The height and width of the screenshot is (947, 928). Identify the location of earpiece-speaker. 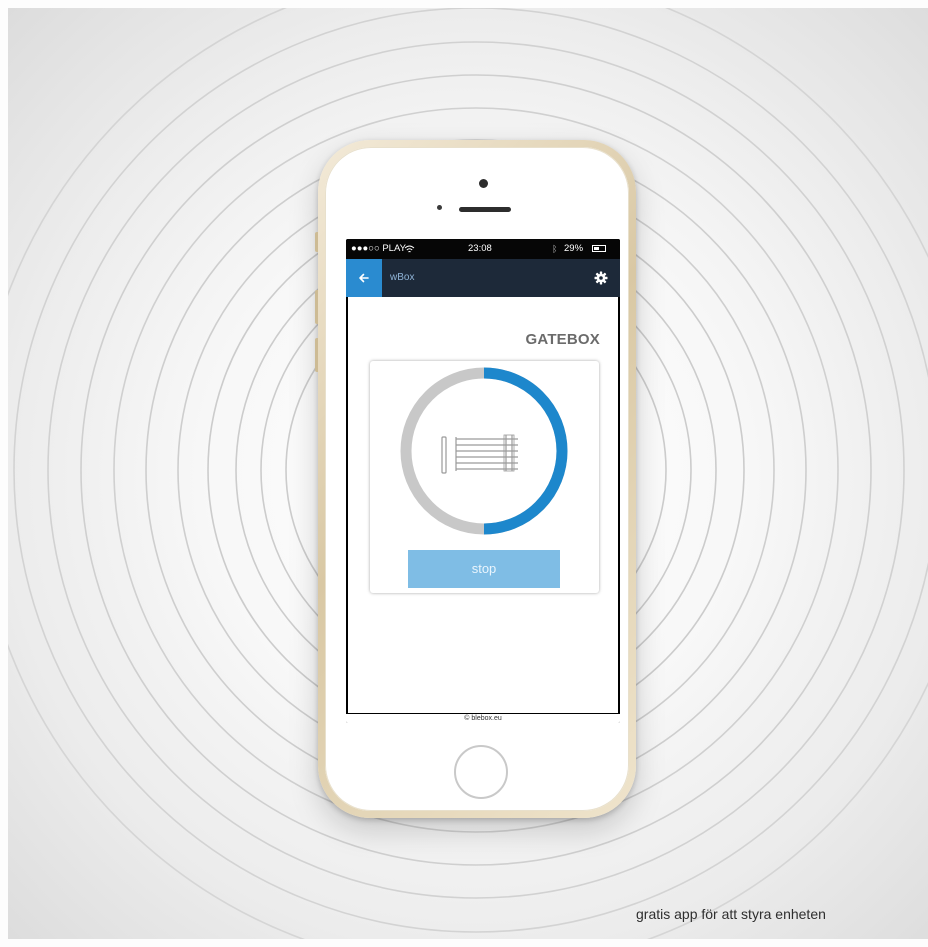
(485, 209).